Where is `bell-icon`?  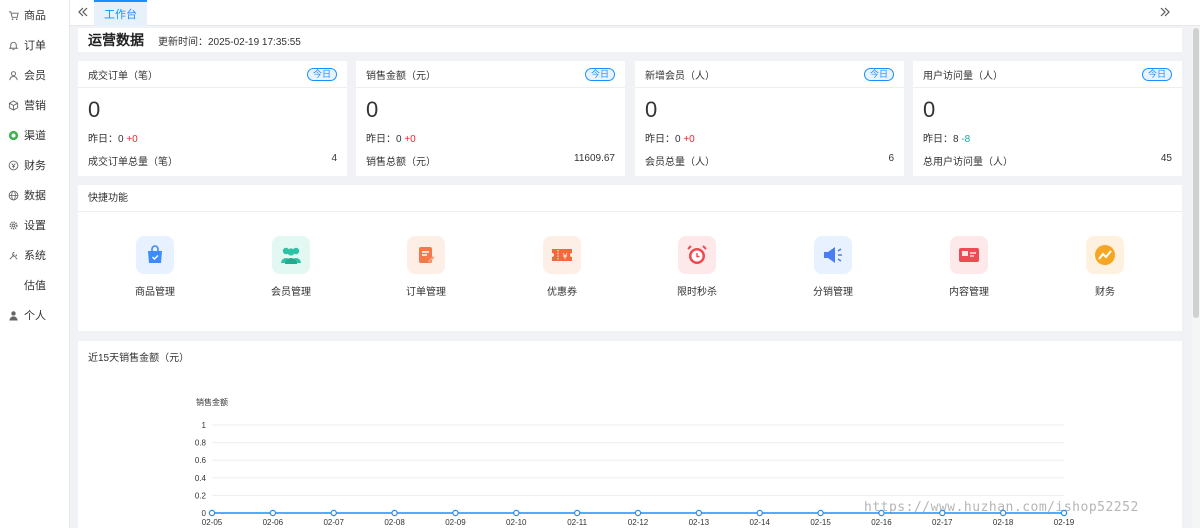
bell-icon is located at coordinates (13, 45).